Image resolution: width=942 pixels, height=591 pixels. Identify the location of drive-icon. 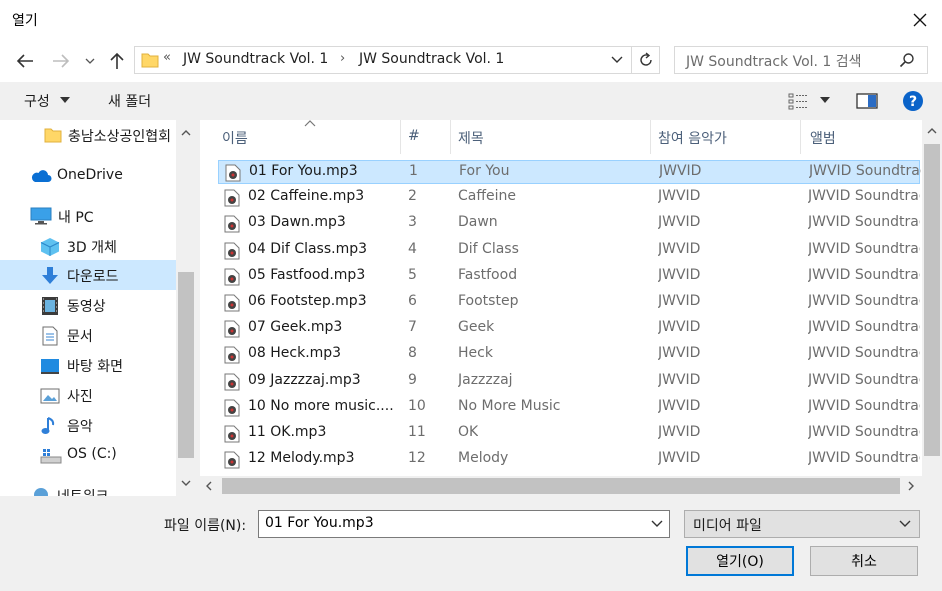
(51, 456).